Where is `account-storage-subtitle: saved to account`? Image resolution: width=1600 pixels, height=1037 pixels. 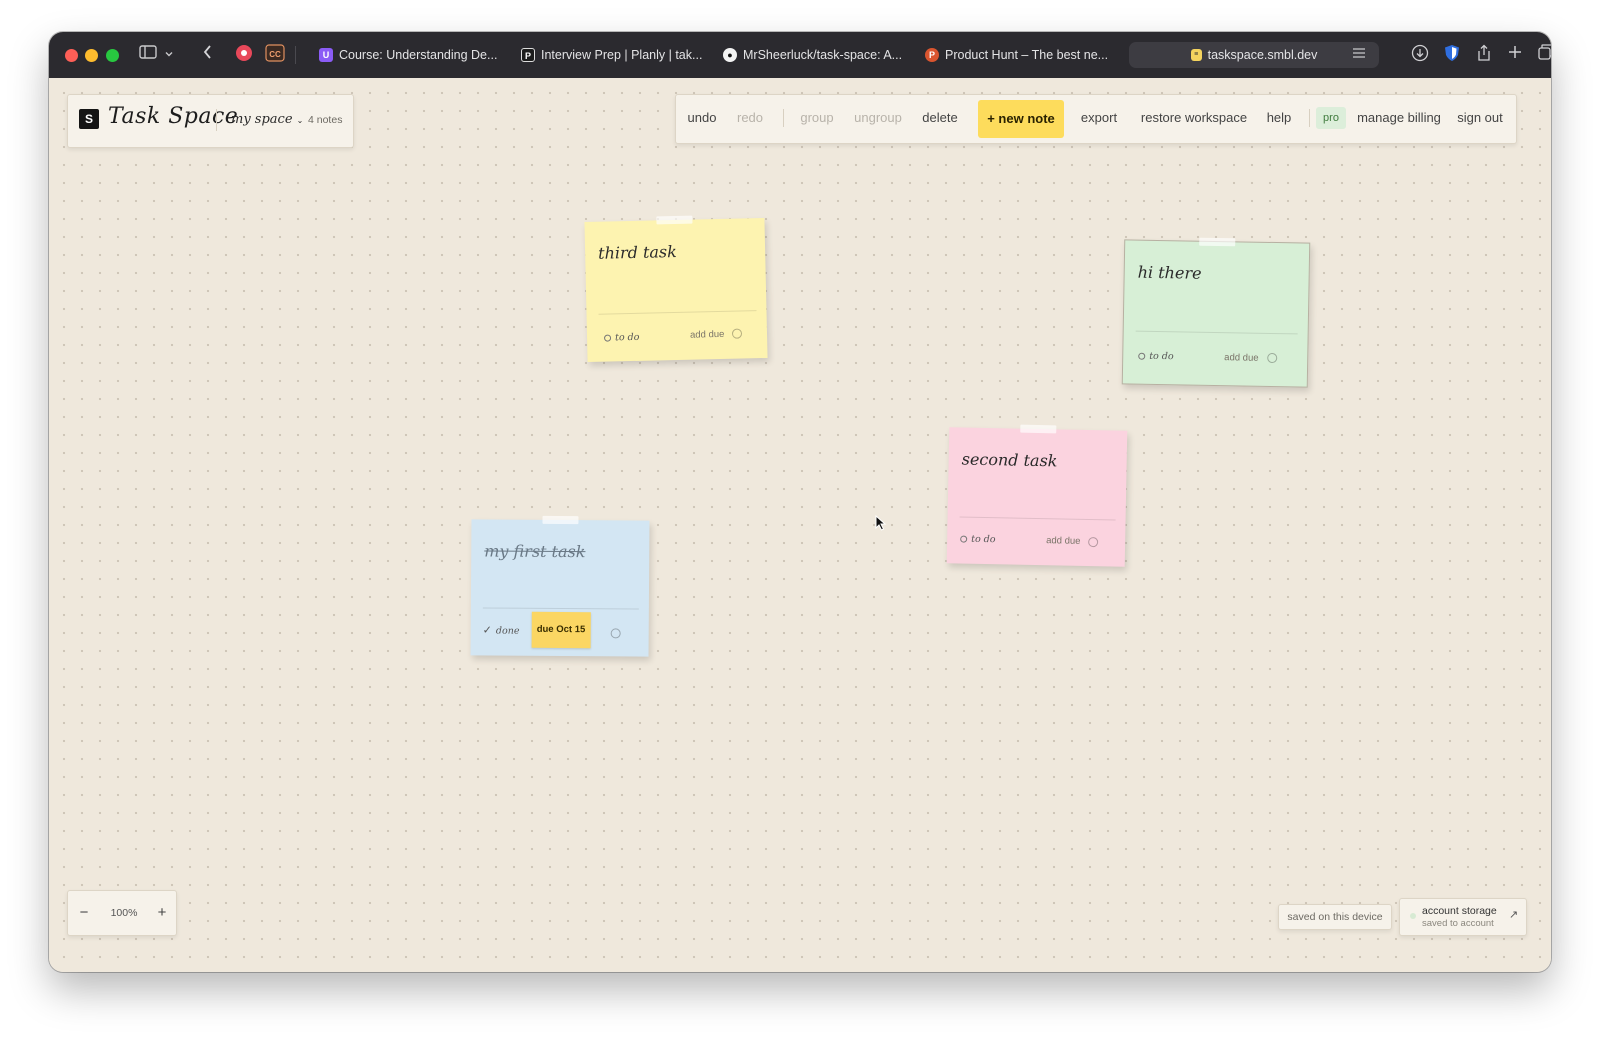
account-storage-subtitle: saved to account is located at coordinates (1458, 923).